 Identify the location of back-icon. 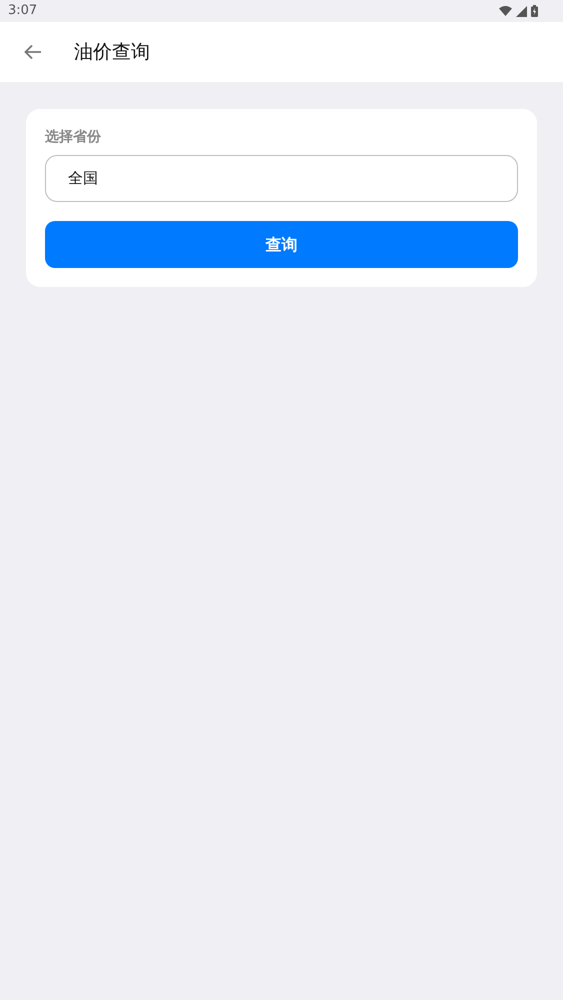
(33, 52).